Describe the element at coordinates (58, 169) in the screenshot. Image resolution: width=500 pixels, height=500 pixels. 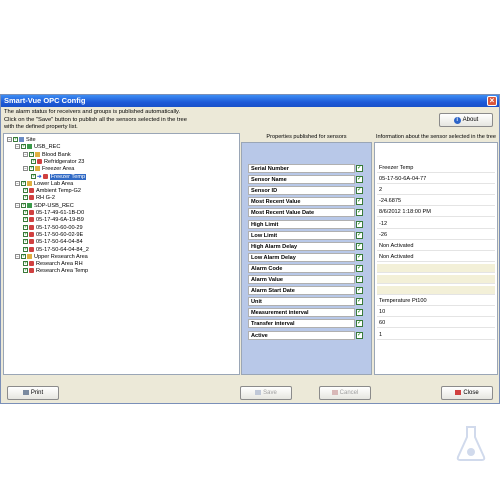
I see `tree-node-label: Freezer Area` at that location.